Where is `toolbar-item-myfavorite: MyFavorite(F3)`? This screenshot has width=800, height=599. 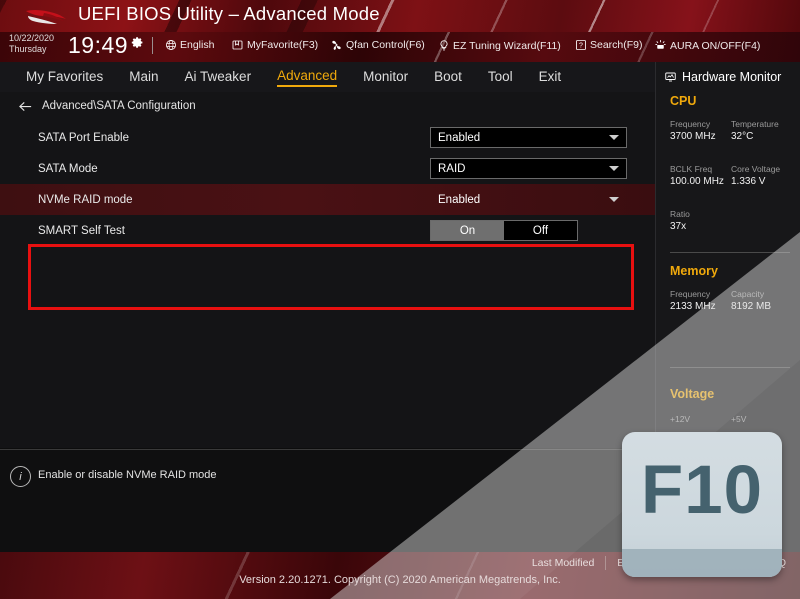
toolbar-item-myfavorite: MyFavorite(F3) is located at coordinates (274, 45).